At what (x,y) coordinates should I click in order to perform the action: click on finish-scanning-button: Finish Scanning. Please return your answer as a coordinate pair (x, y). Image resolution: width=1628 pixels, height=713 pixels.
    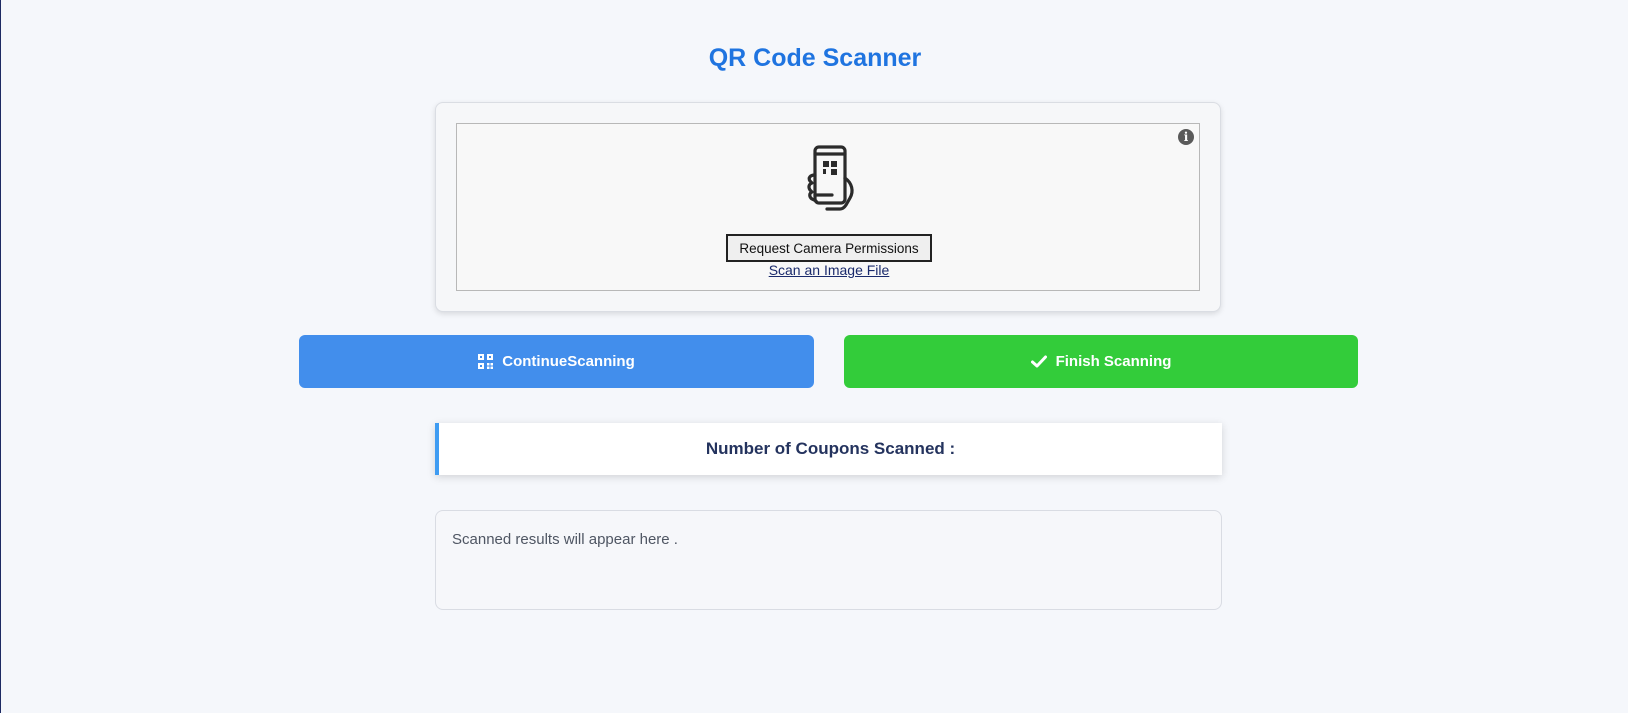
    Looking at the image, I should click on (1101, 361).